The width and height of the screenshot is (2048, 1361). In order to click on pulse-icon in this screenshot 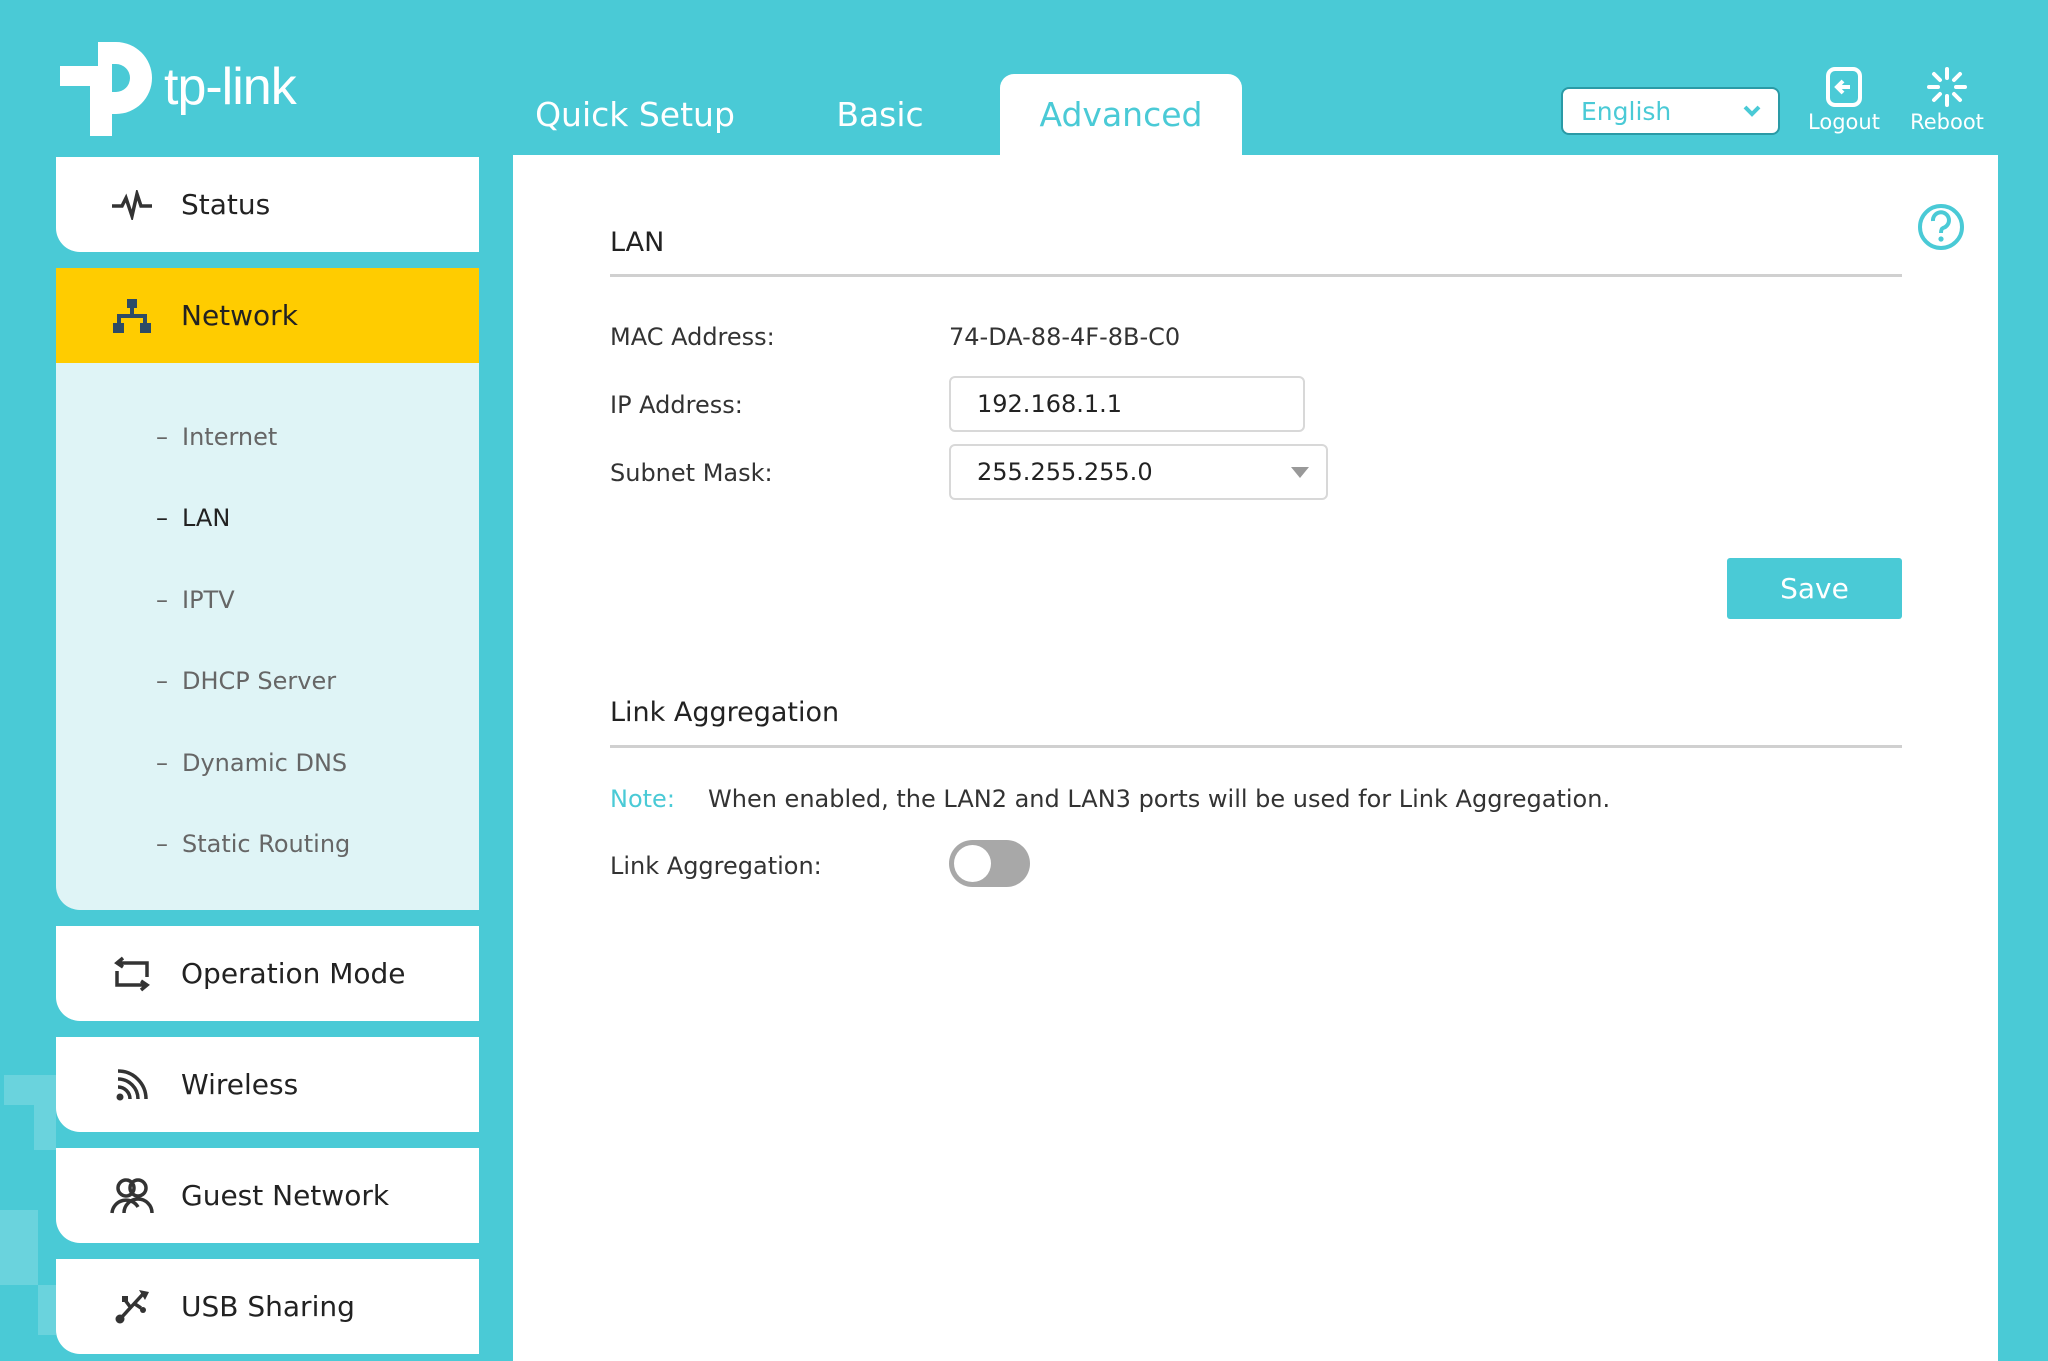, I will do `click(132, 204)`.